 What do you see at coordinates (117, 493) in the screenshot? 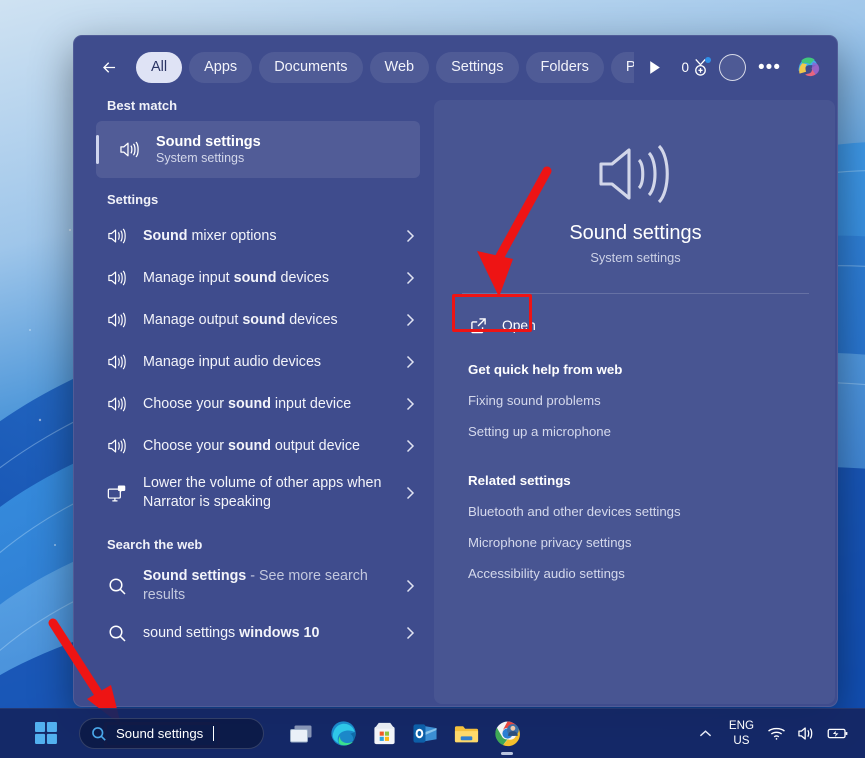
I see `narrator-monitor-icon` at bounding box center [117, 493].